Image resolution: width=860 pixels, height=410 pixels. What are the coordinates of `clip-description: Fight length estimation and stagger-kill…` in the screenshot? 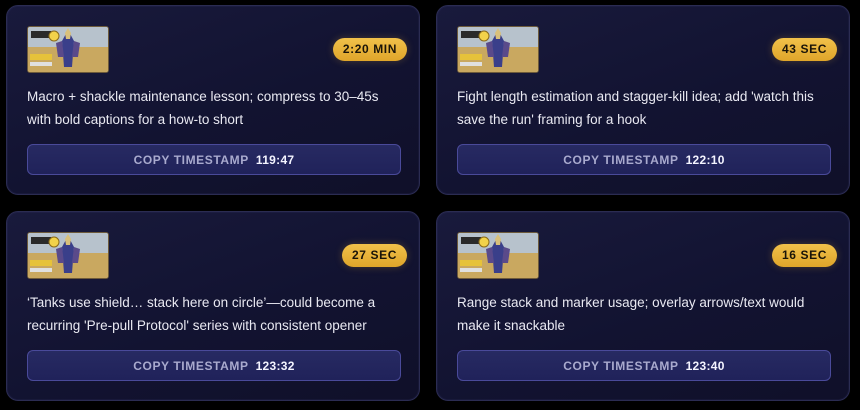 It's located at (635, 108).